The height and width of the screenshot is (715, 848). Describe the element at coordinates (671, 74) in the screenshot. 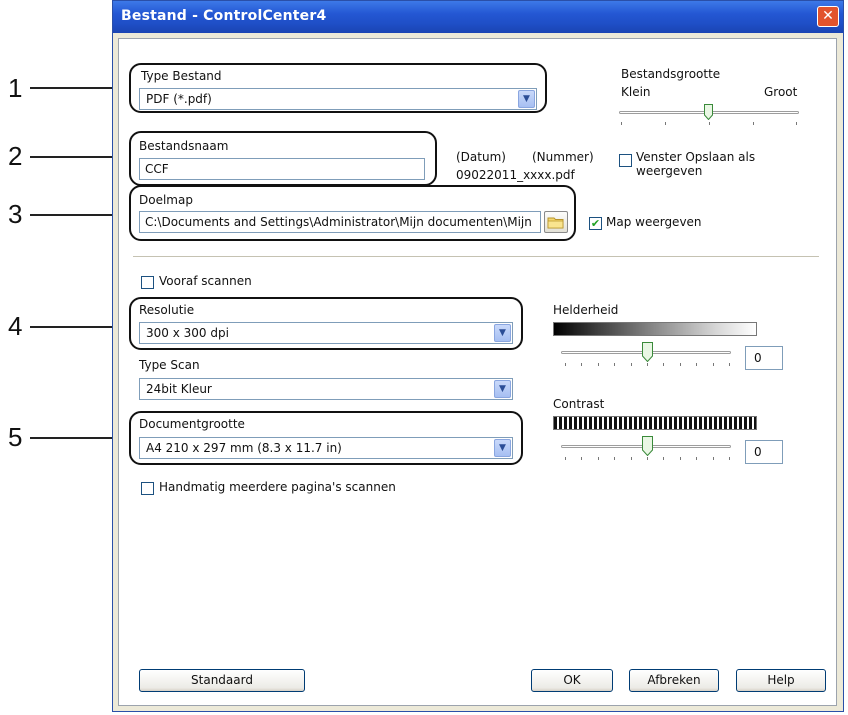

I see `file-size-label: Bestandsgrootte` at that location.